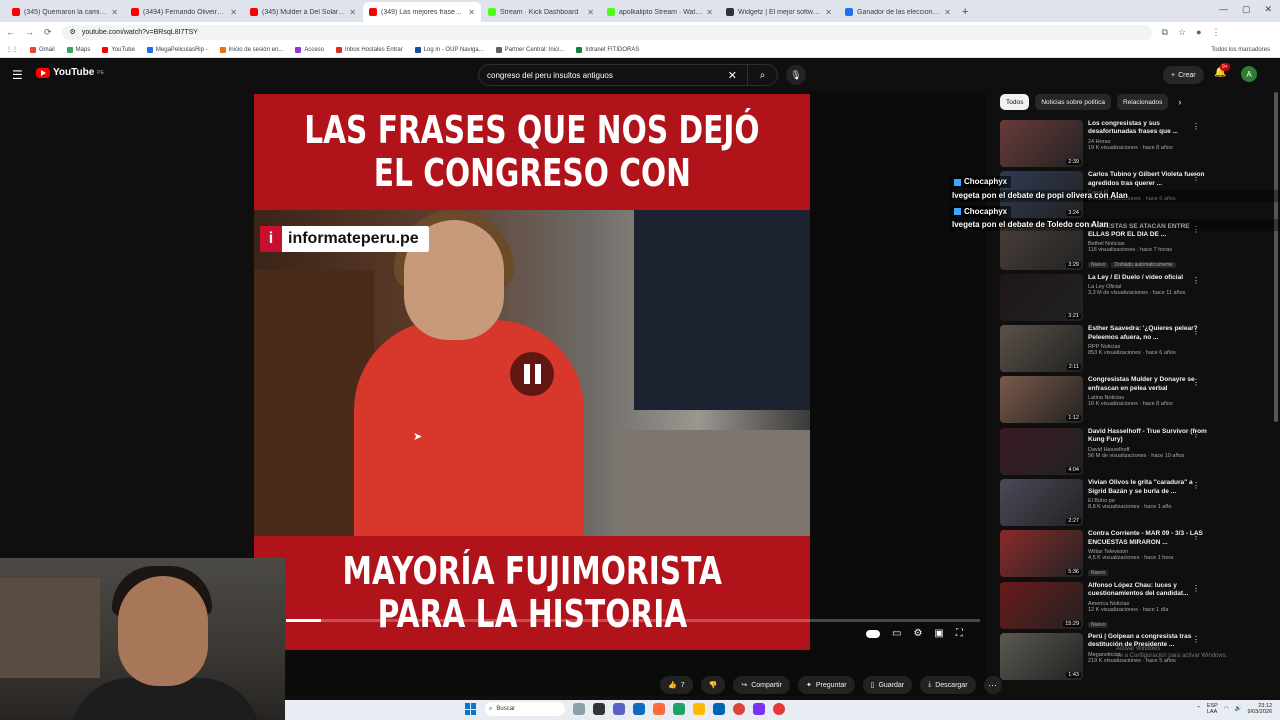 The height and width of the screenshot is (720, 1280). I want to click on filter-chip: Relacionados, so click(1142, 102).